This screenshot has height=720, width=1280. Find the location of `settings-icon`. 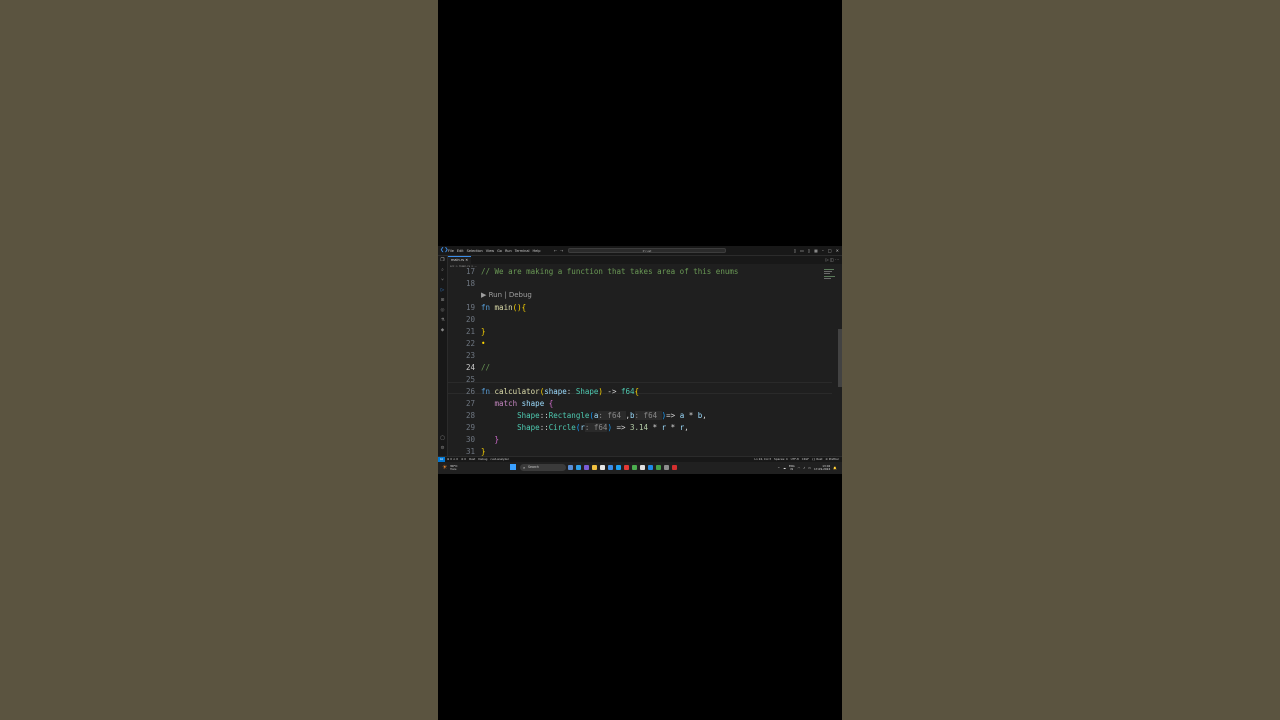

settings-icon is located at coordinates (666, 467).